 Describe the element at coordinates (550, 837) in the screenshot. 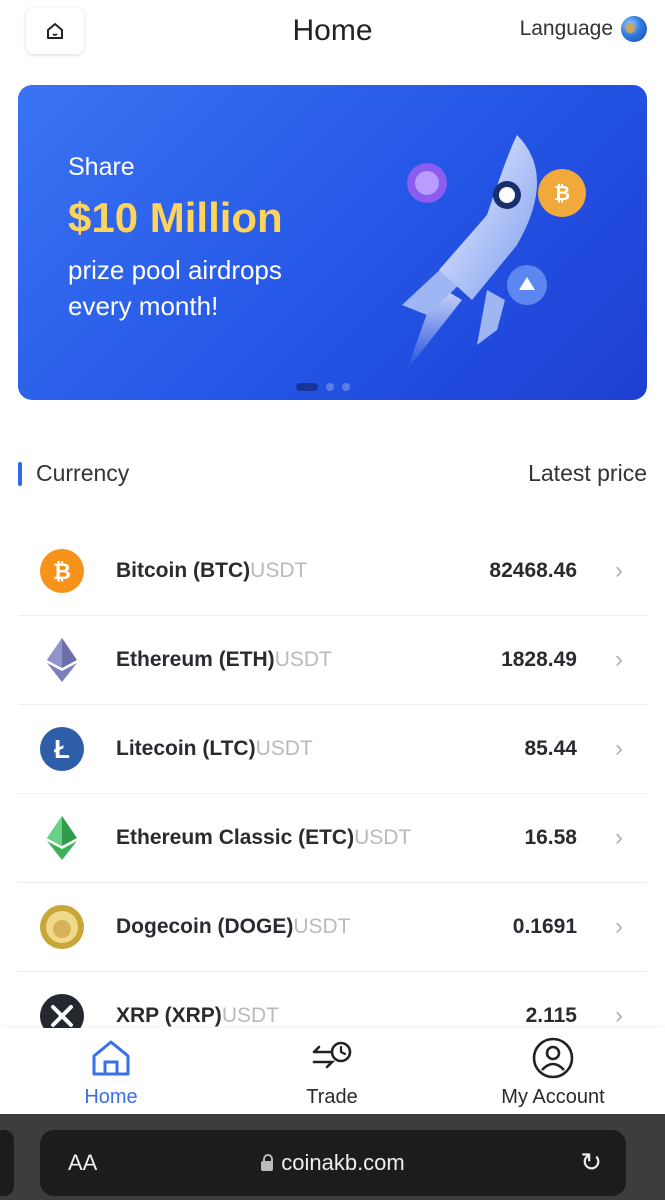

I see `coin-price: 16.58` at that location.